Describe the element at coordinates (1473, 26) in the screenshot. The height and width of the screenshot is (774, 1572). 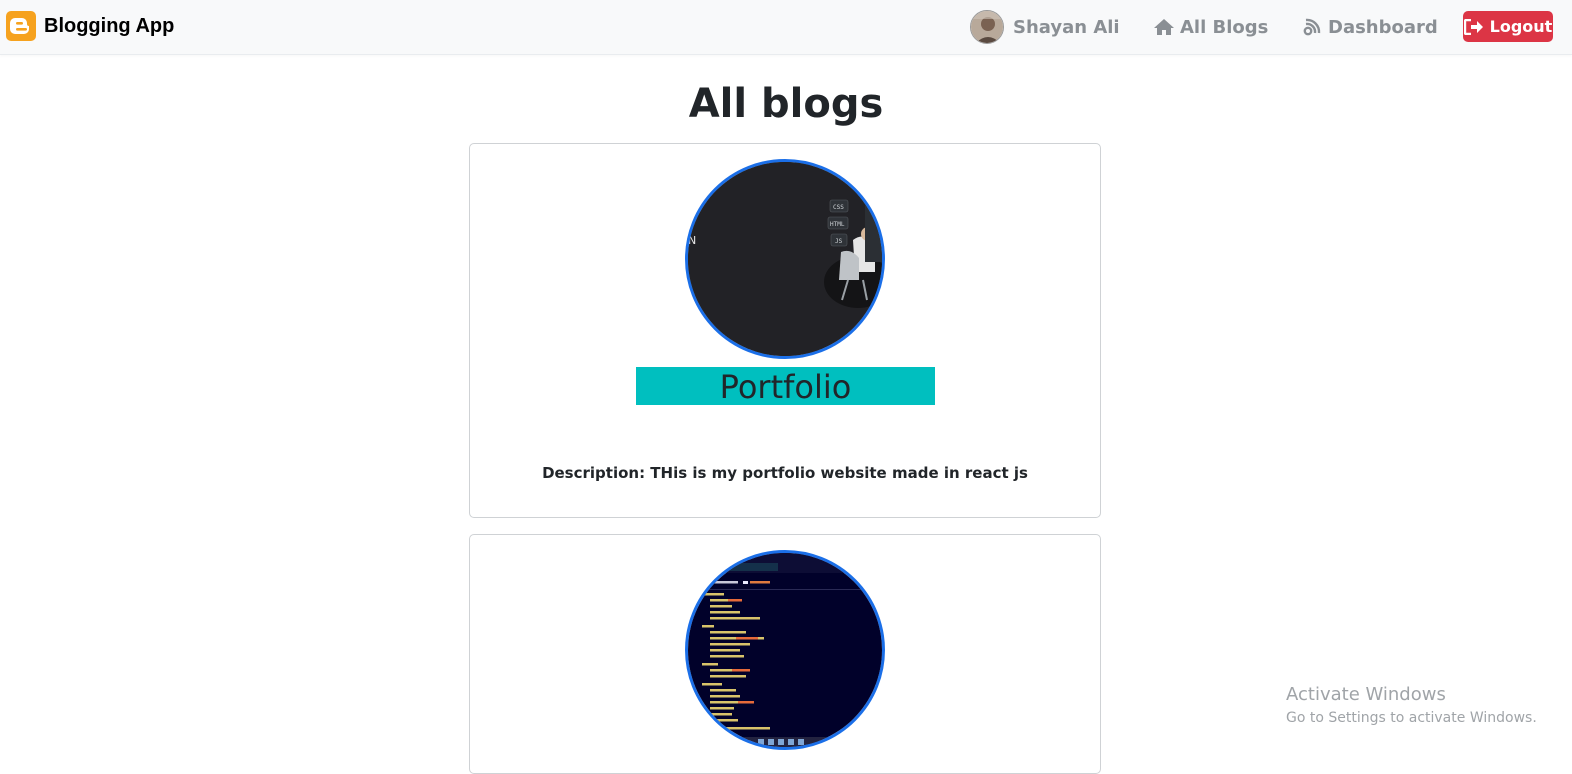
I see `sign-out-icon` at that location.